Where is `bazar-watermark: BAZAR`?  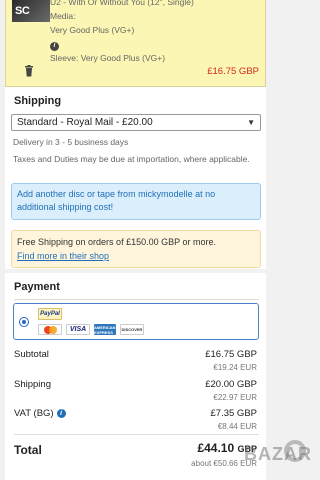 bazar-watermark: BAZAR is located at coordinates (279, 458).